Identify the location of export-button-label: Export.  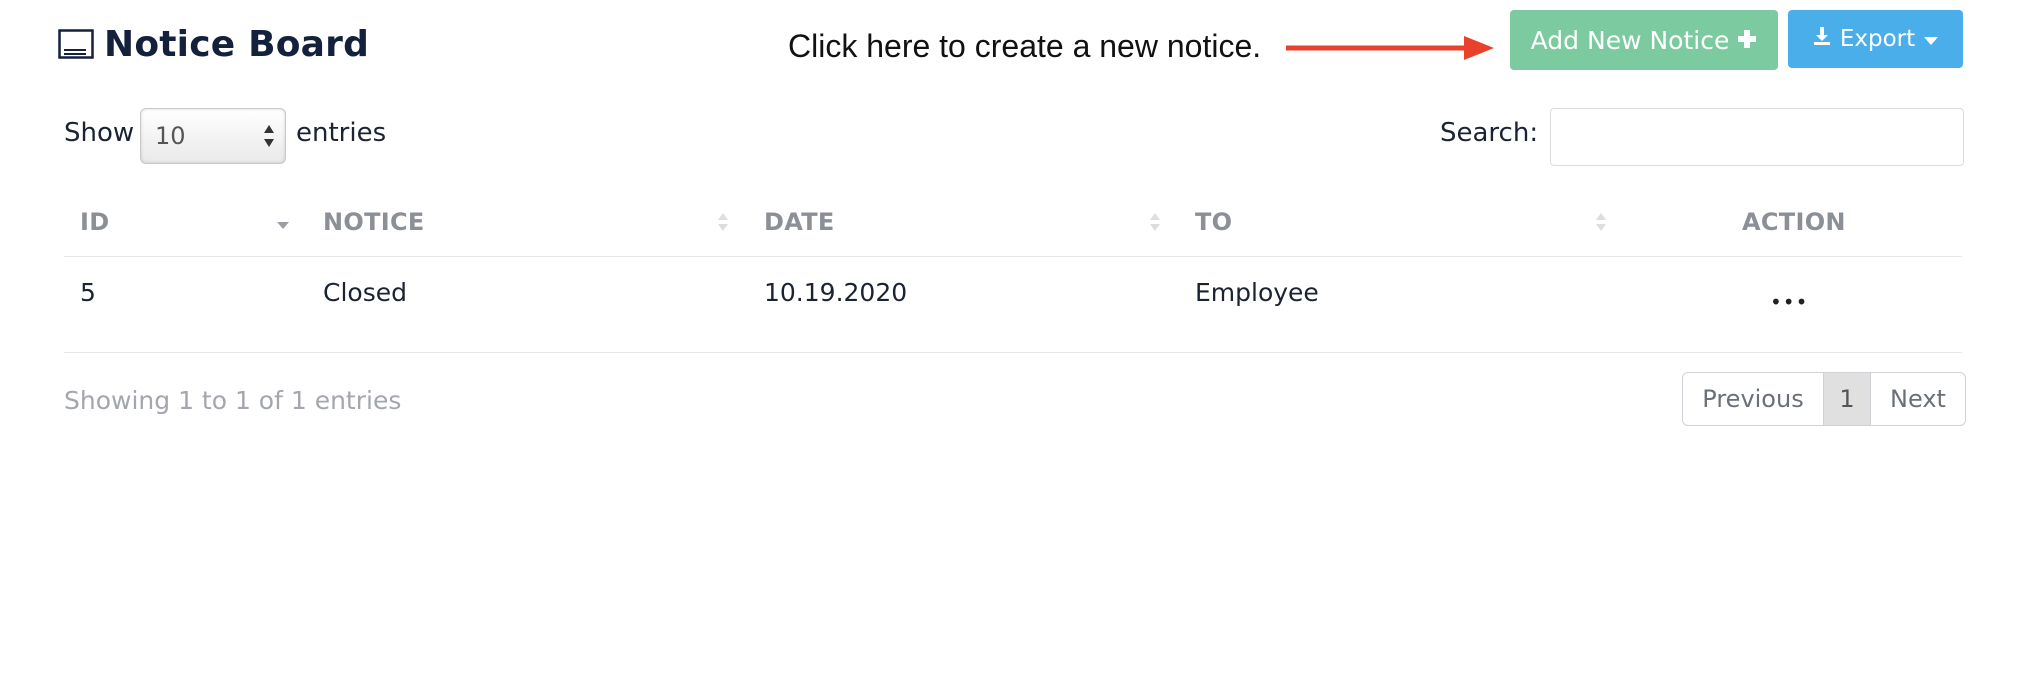
(1877, 39).